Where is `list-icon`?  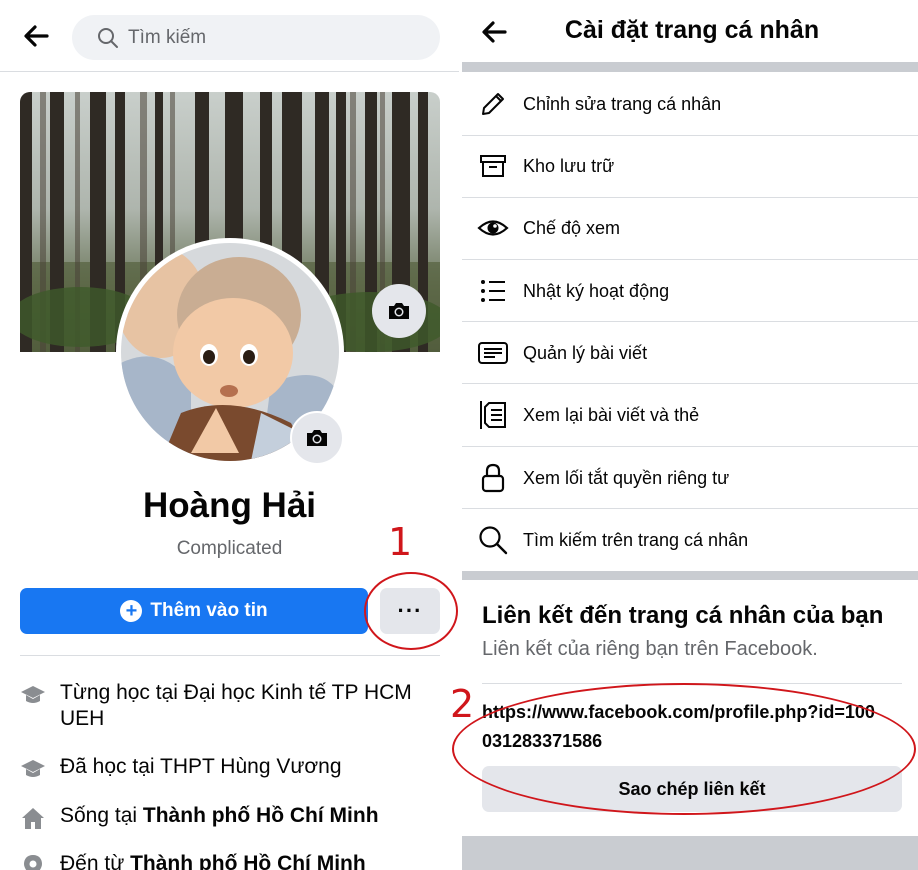 list-icon is located at coordinates (493, 291).